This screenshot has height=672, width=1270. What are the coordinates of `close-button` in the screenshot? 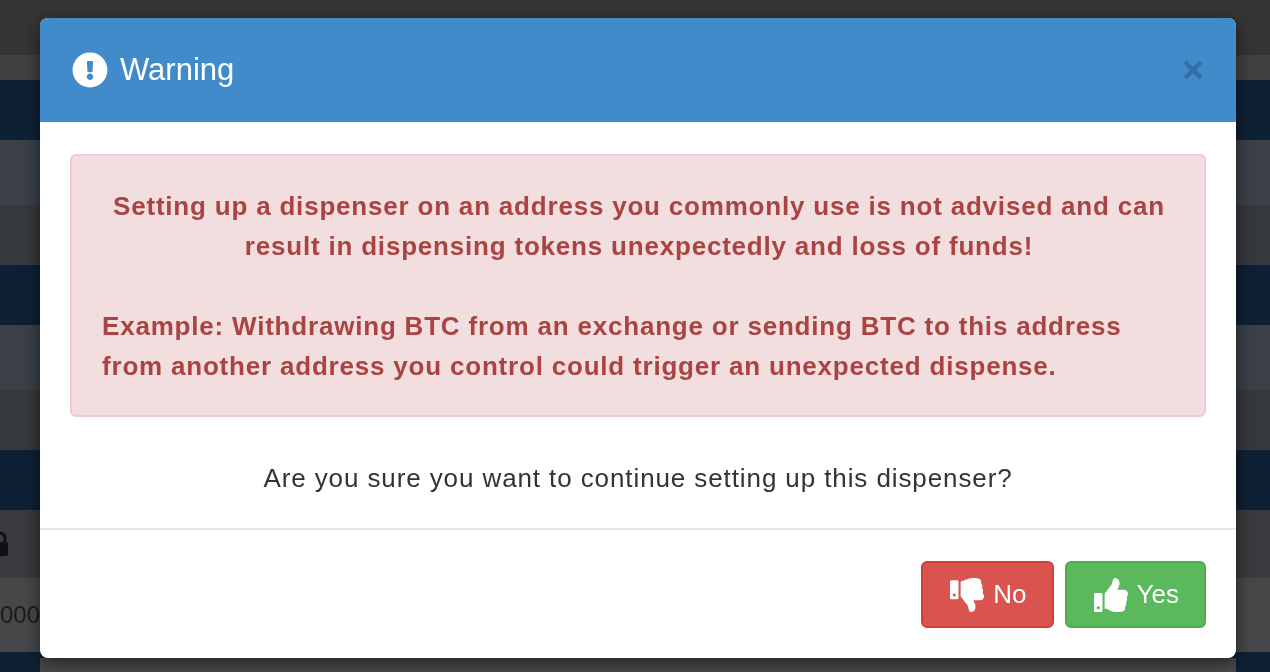 It's located at (1193, 70).